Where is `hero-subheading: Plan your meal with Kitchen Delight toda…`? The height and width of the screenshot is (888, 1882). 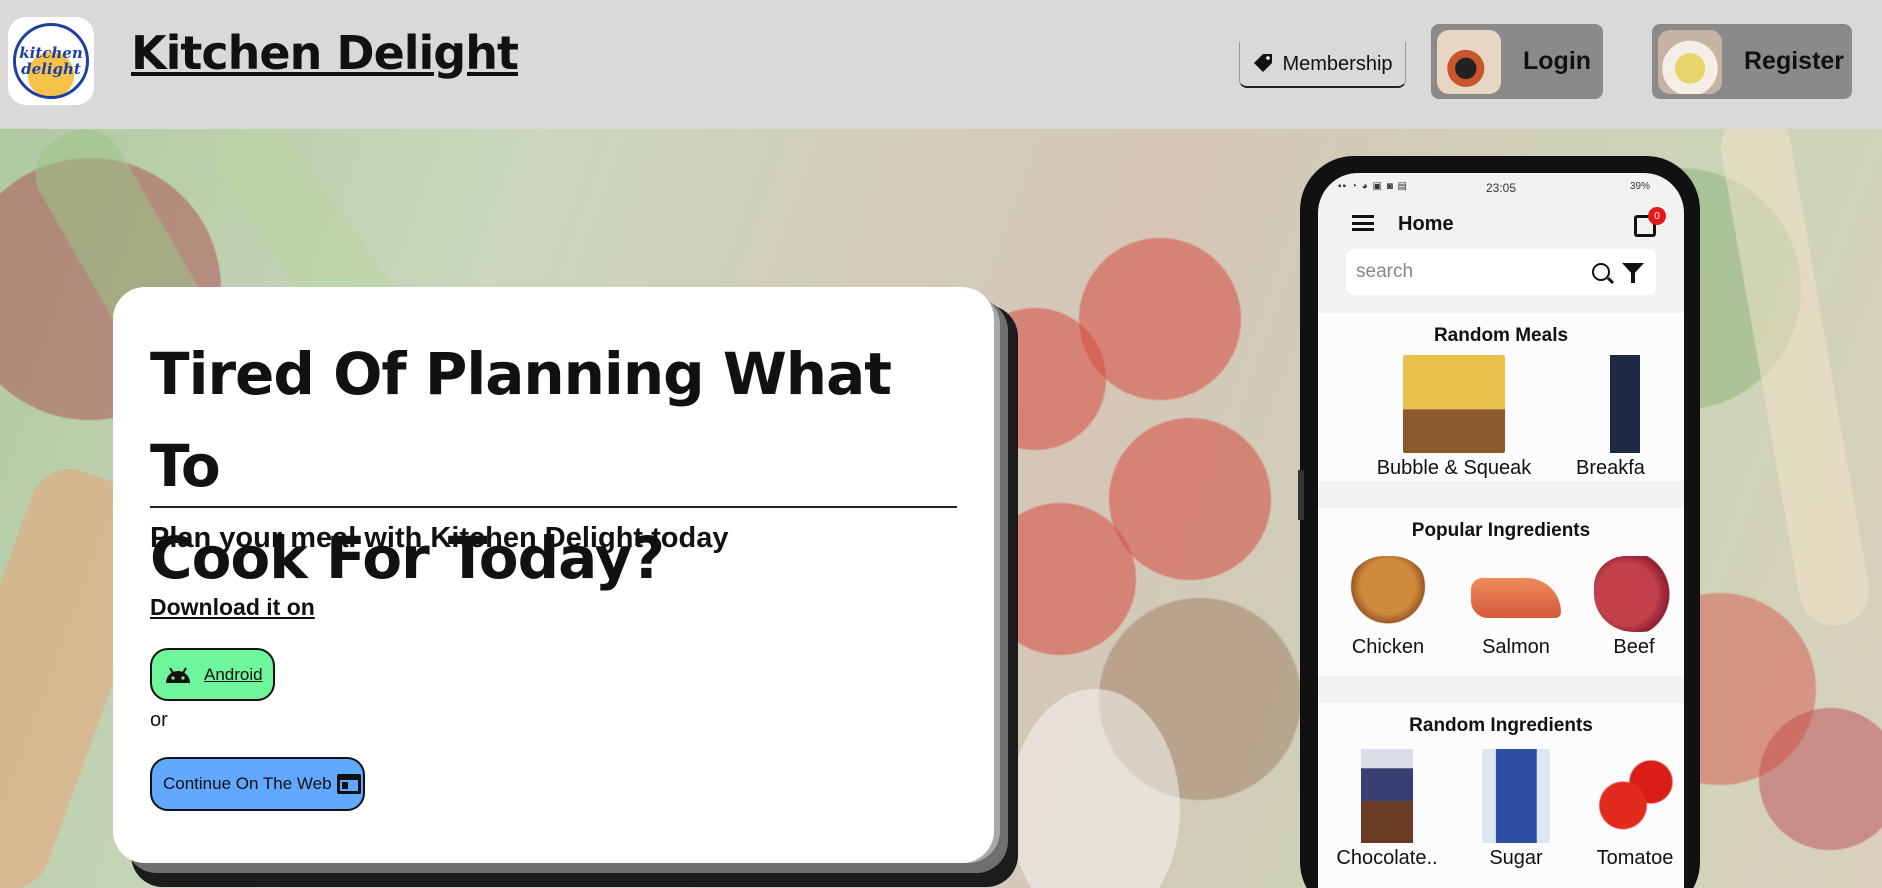
hero-subheading: Plan your meal with Kitchen Delight toda… is located at coordinates (439, 538).